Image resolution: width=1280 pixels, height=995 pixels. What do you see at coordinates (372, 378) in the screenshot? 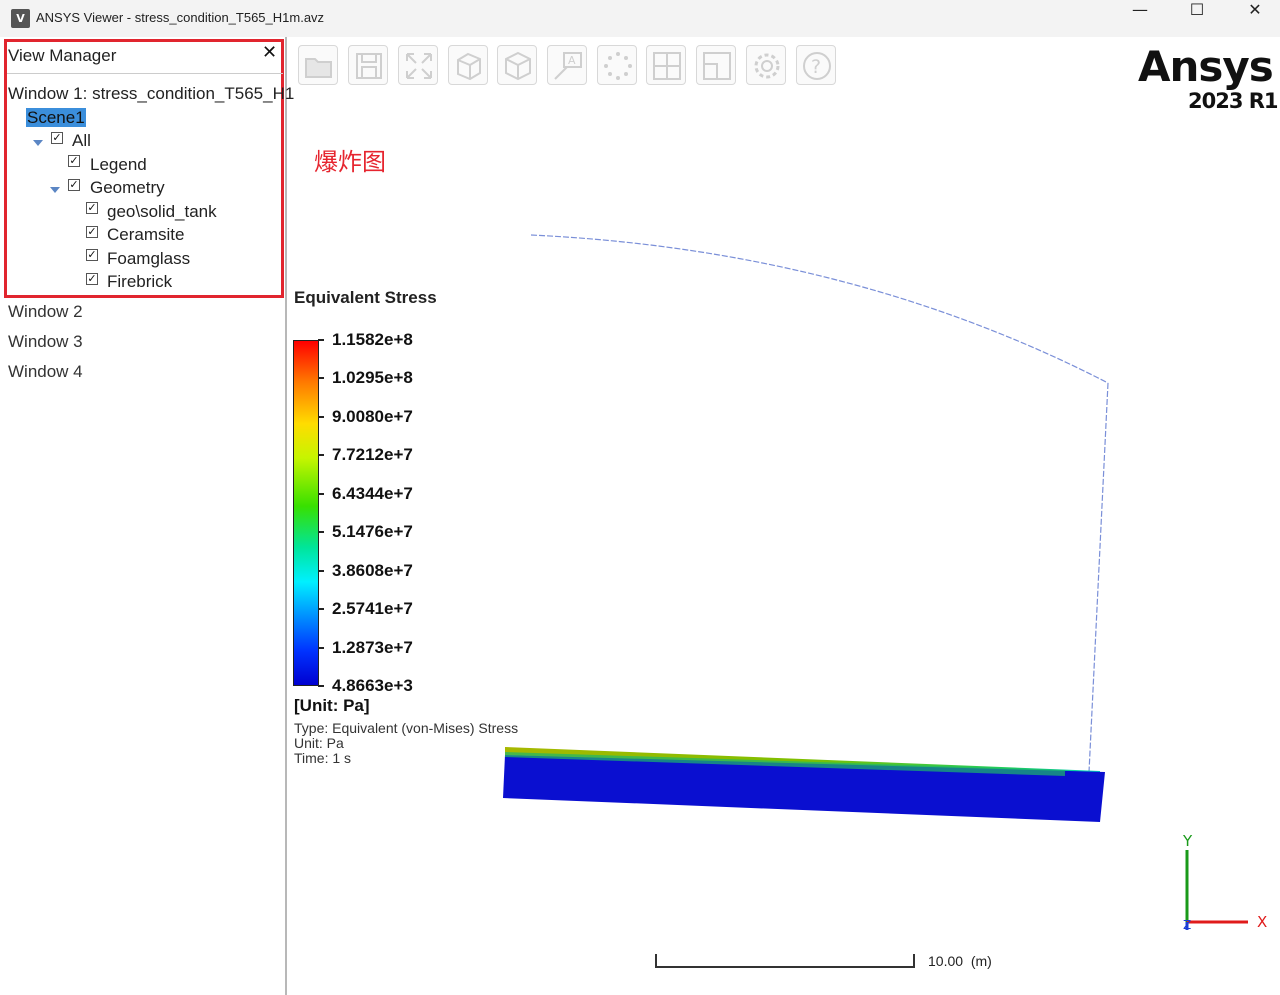
I see `legend-tick-label: 1.0295e+8` at bounding box center [372, 378].